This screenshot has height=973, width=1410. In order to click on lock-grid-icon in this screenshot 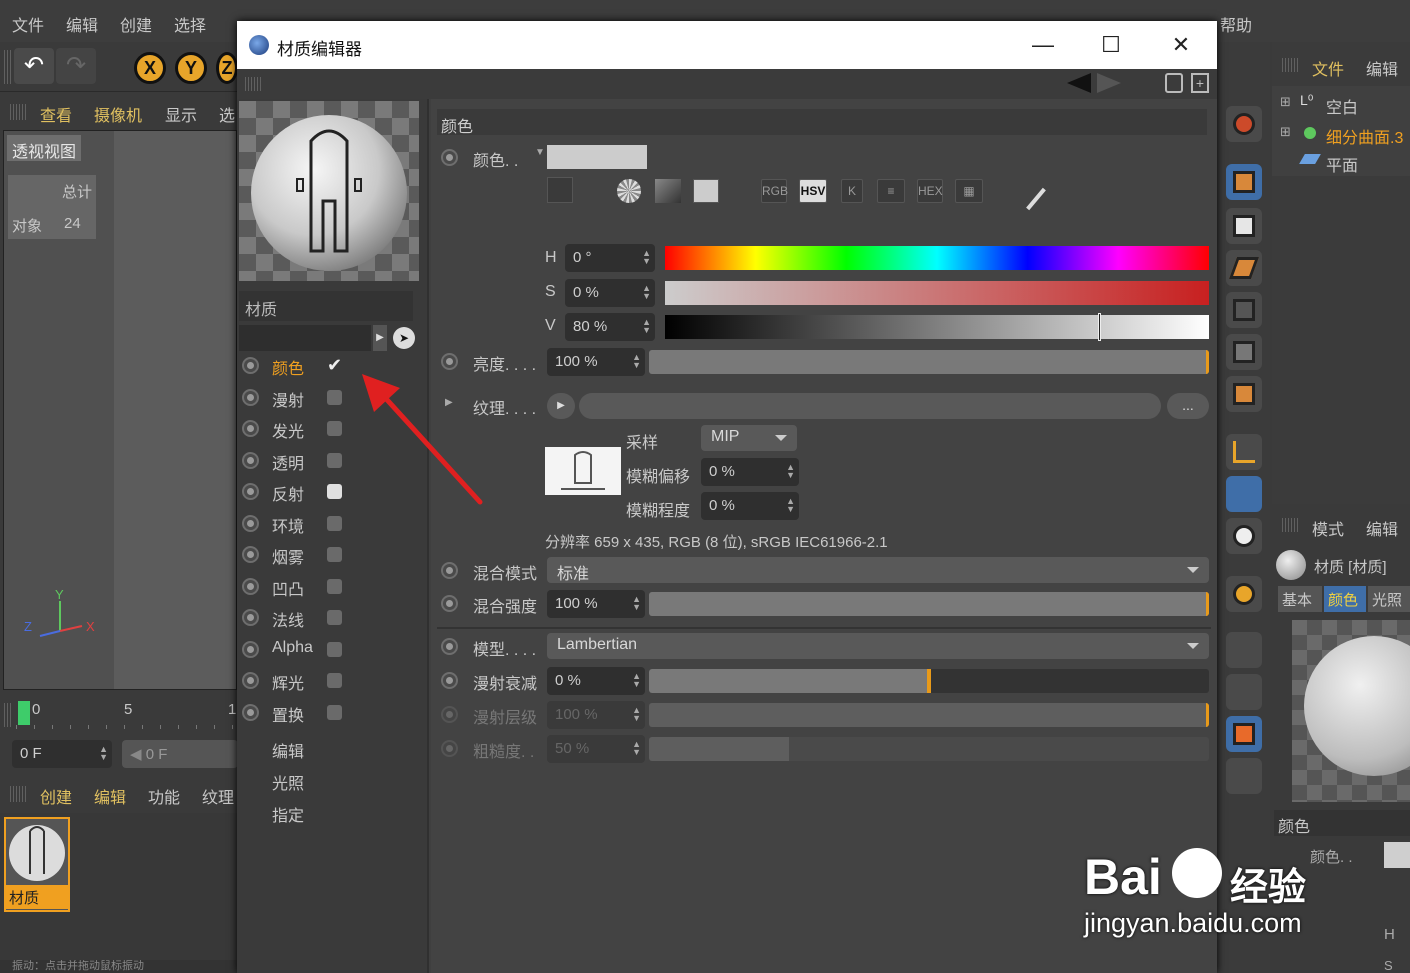, I will do `click(1244, 650)`.